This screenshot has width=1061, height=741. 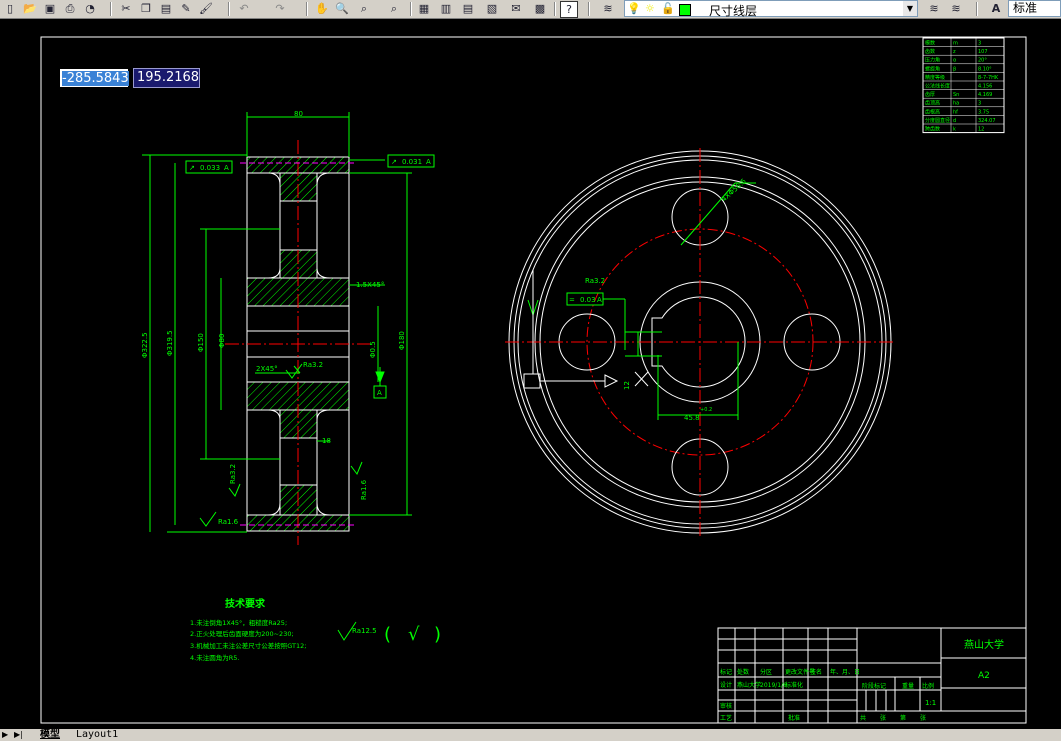 I want to click on layout-tabs: ▶ ▶| 模型 Layout1, so click(x=530, y=735).